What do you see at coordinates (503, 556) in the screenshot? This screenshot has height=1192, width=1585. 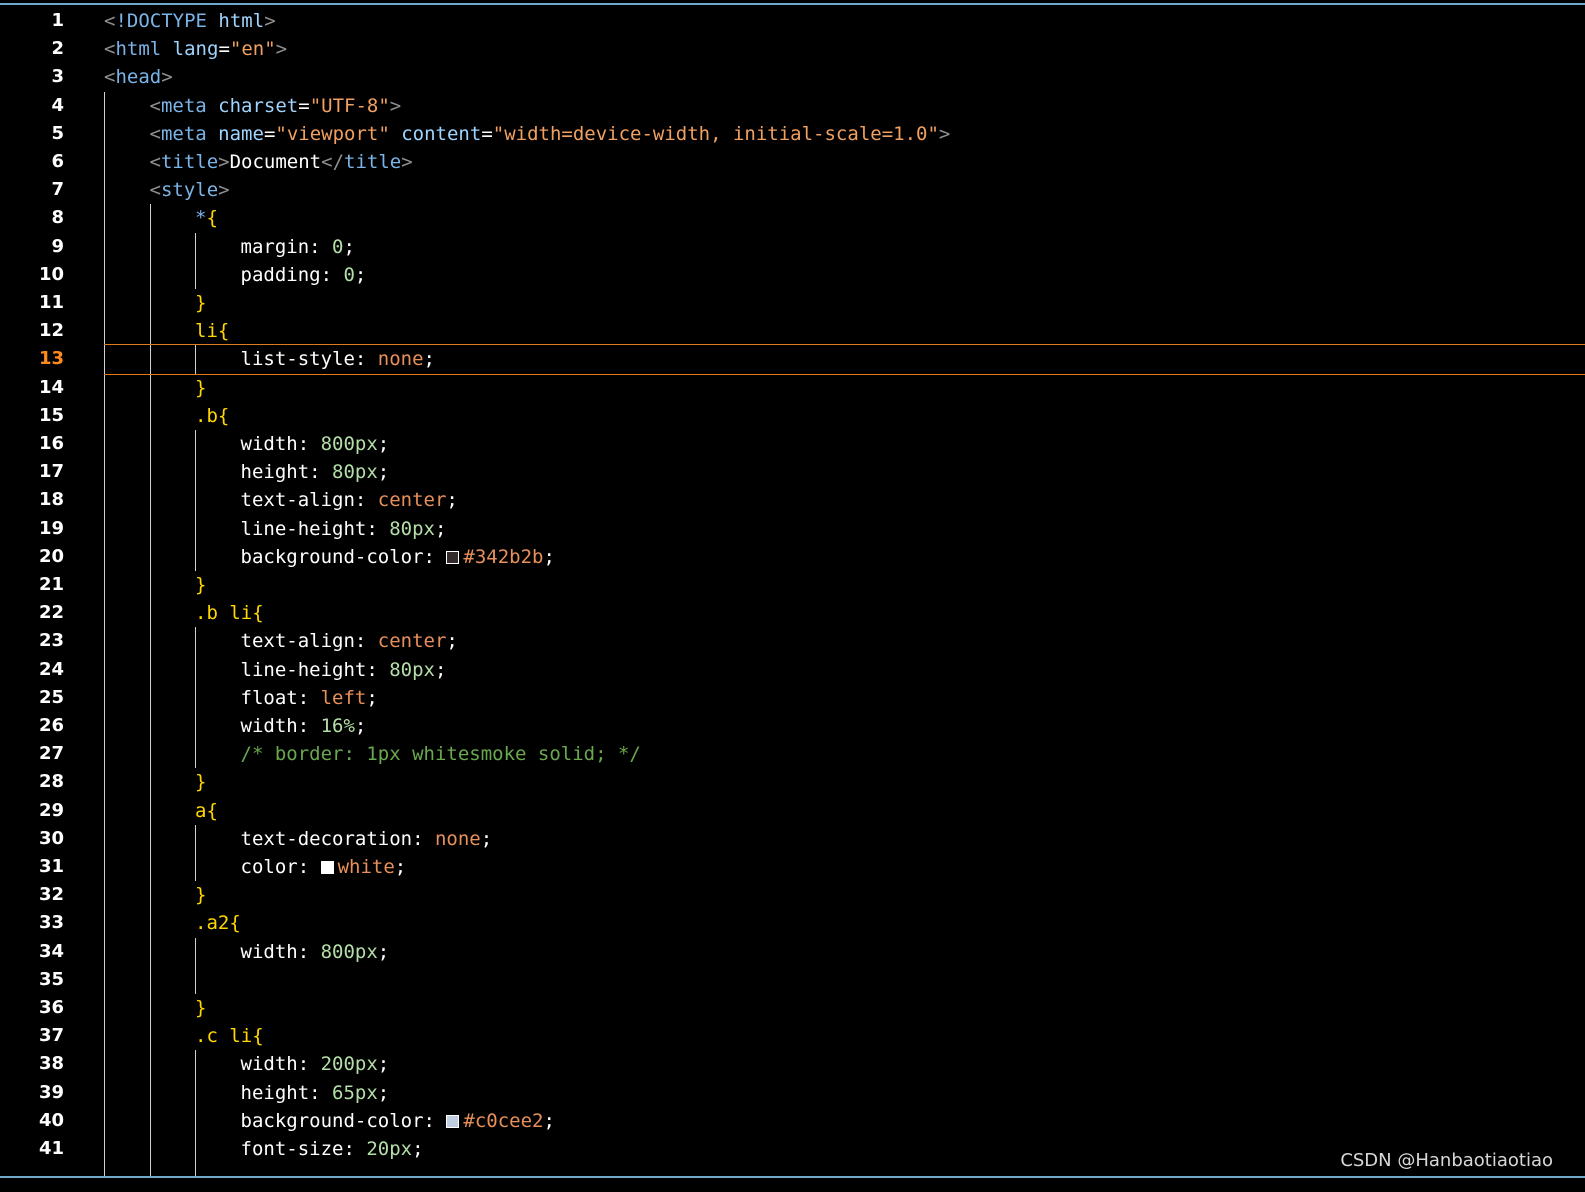 I see `code-token: #342b2b` at bounding box center [503, 556].